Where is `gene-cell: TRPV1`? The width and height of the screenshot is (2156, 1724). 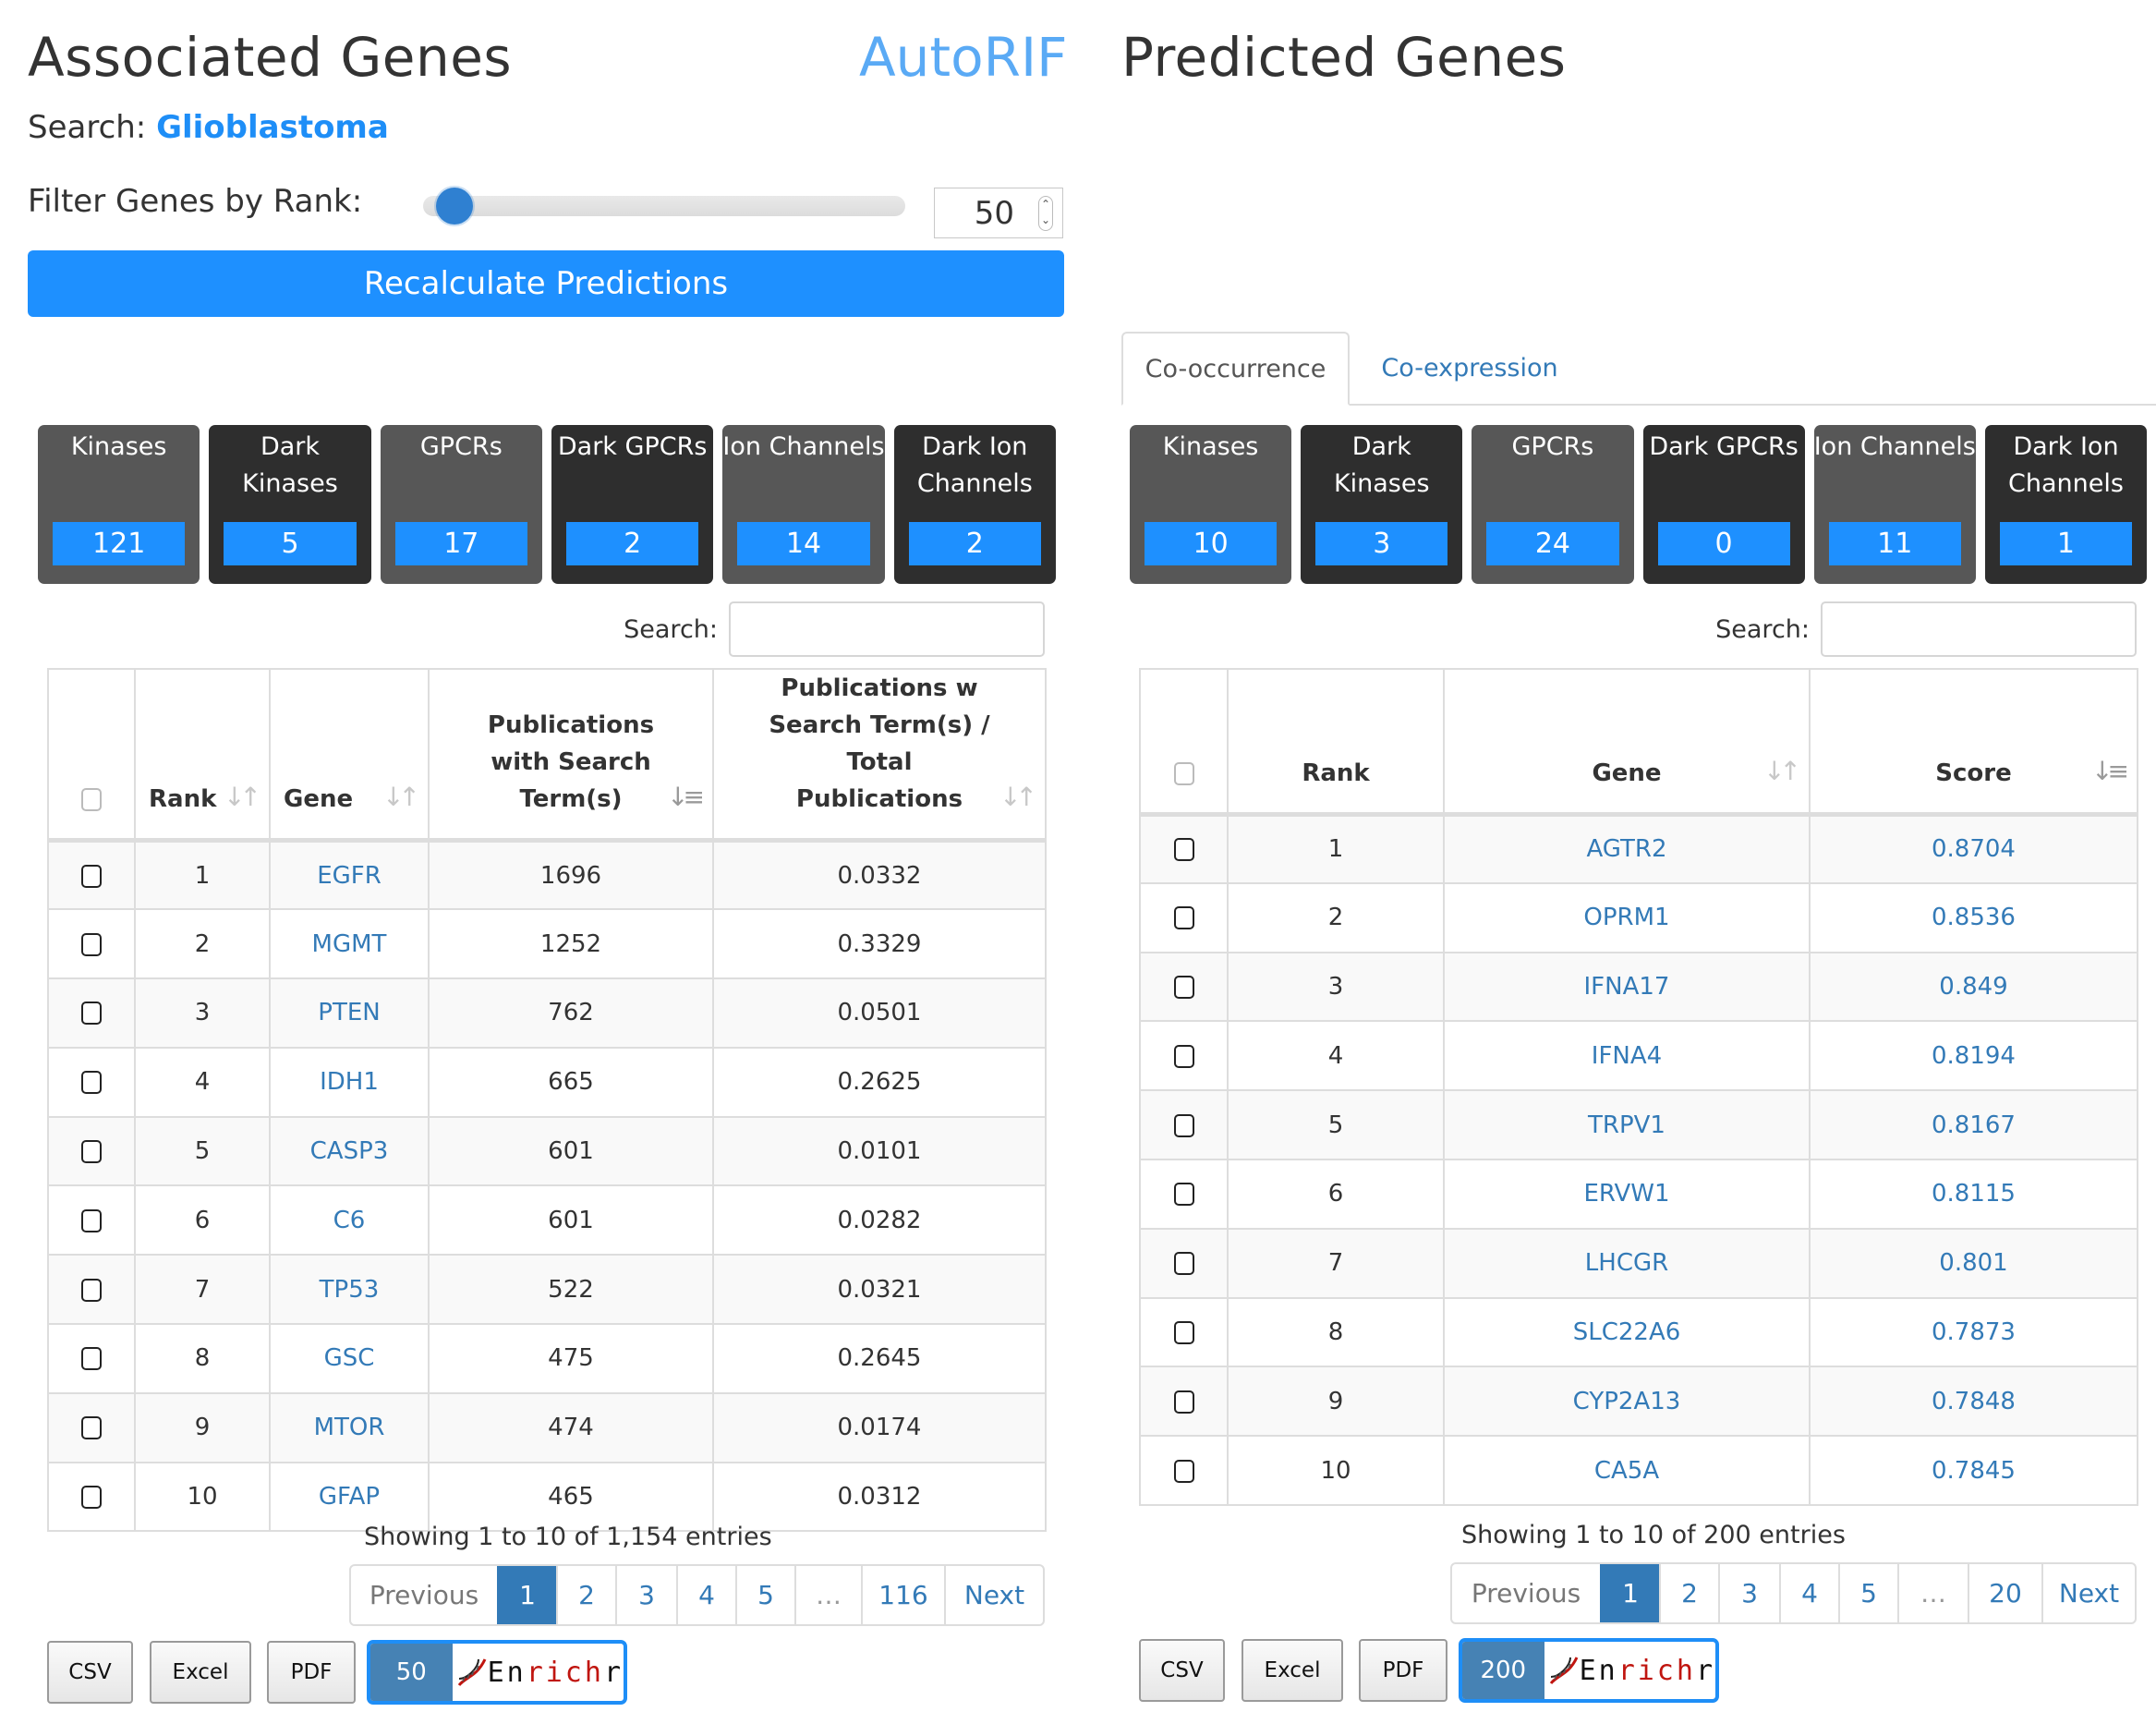
gene-cell: TRPV1 is located at coordinates (1627, 1124).